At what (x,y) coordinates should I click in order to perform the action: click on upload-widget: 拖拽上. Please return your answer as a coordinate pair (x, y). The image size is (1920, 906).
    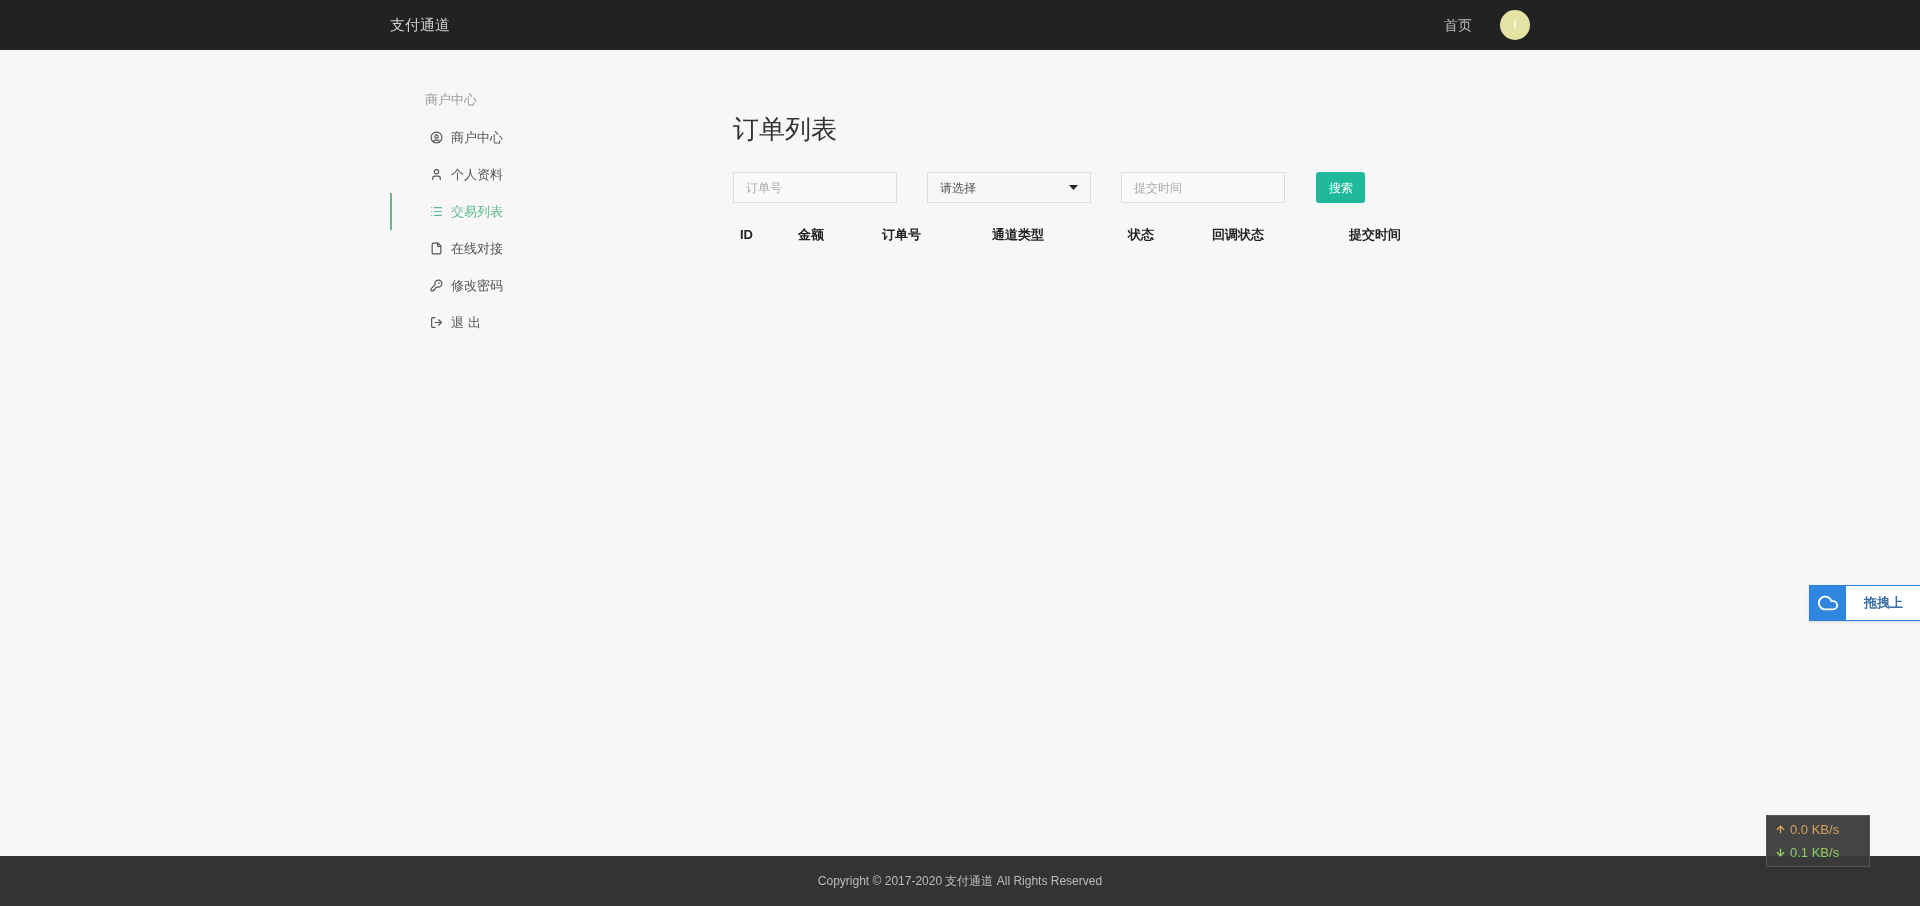
    Looking at the image, I should click on (1864, 603).